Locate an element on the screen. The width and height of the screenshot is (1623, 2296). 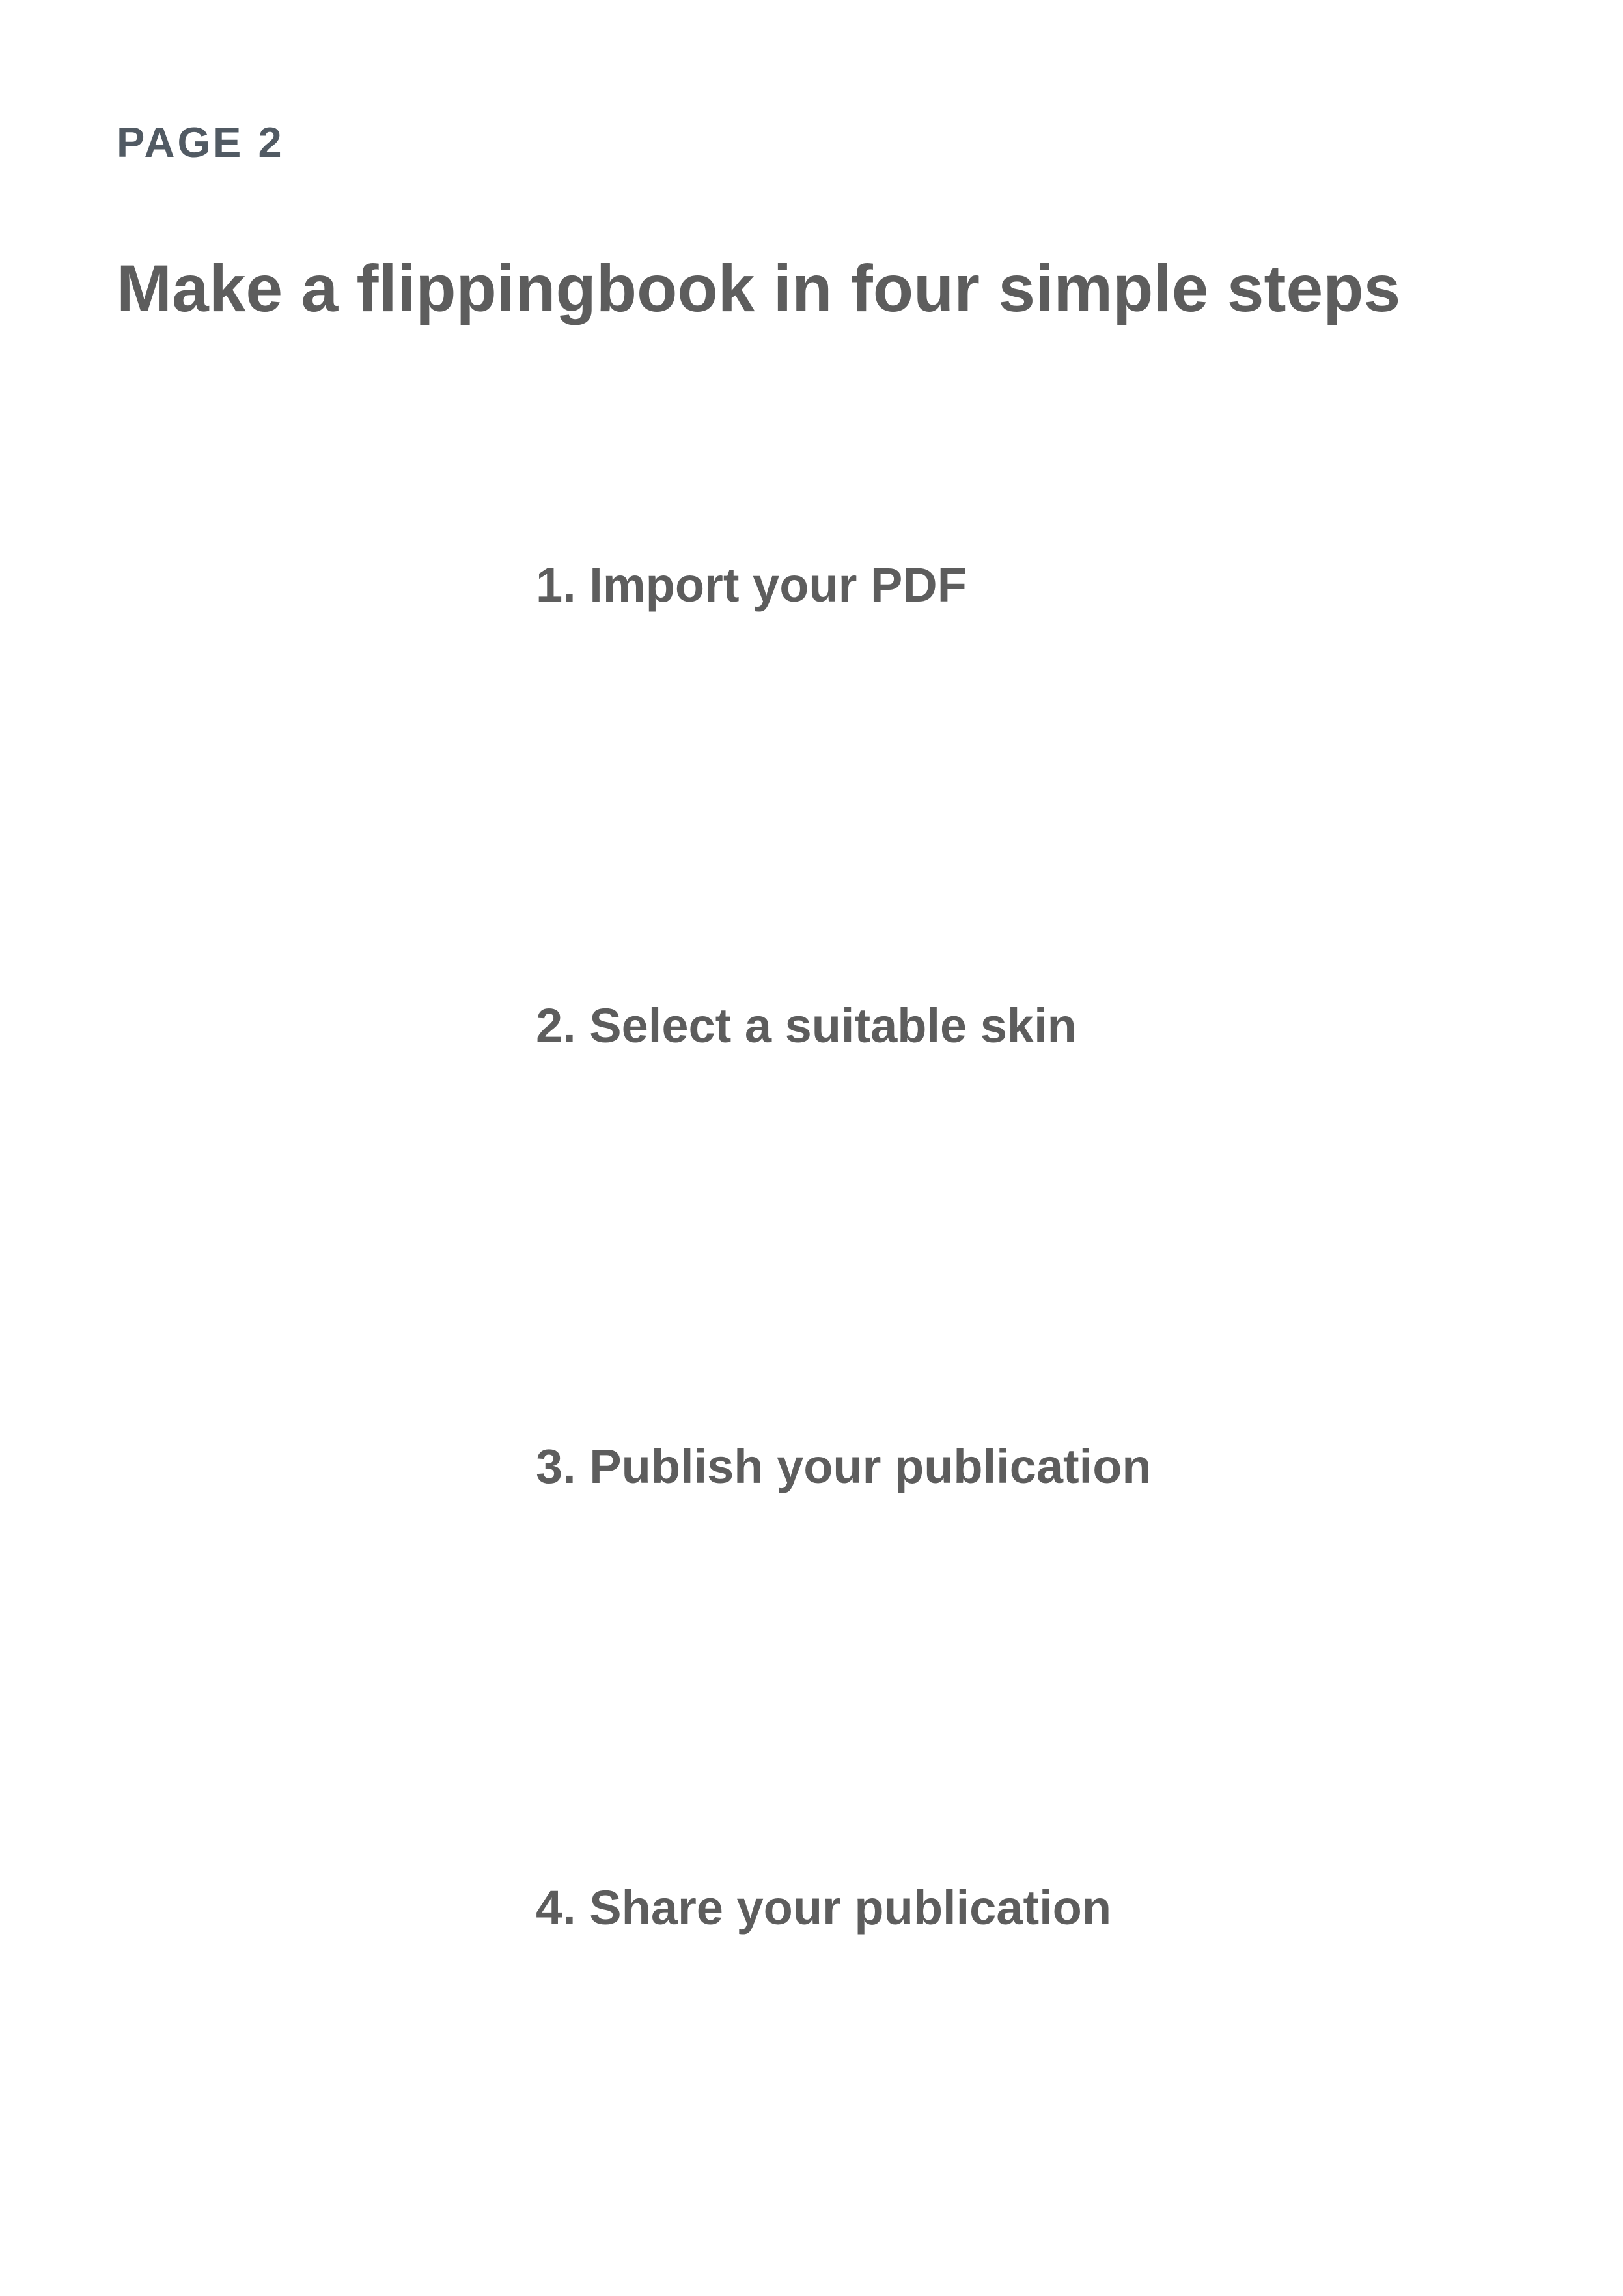
page-title: Make a flippingbook in four simple steps is located at coordinates (759, 288).